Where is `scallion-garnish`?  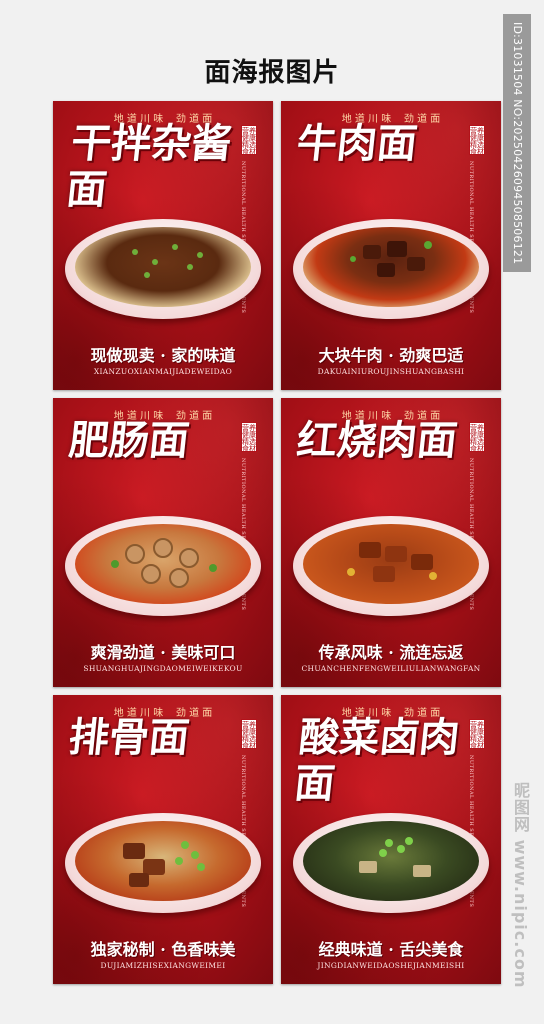
scallion-garnish is located at coordinates (167, 261).